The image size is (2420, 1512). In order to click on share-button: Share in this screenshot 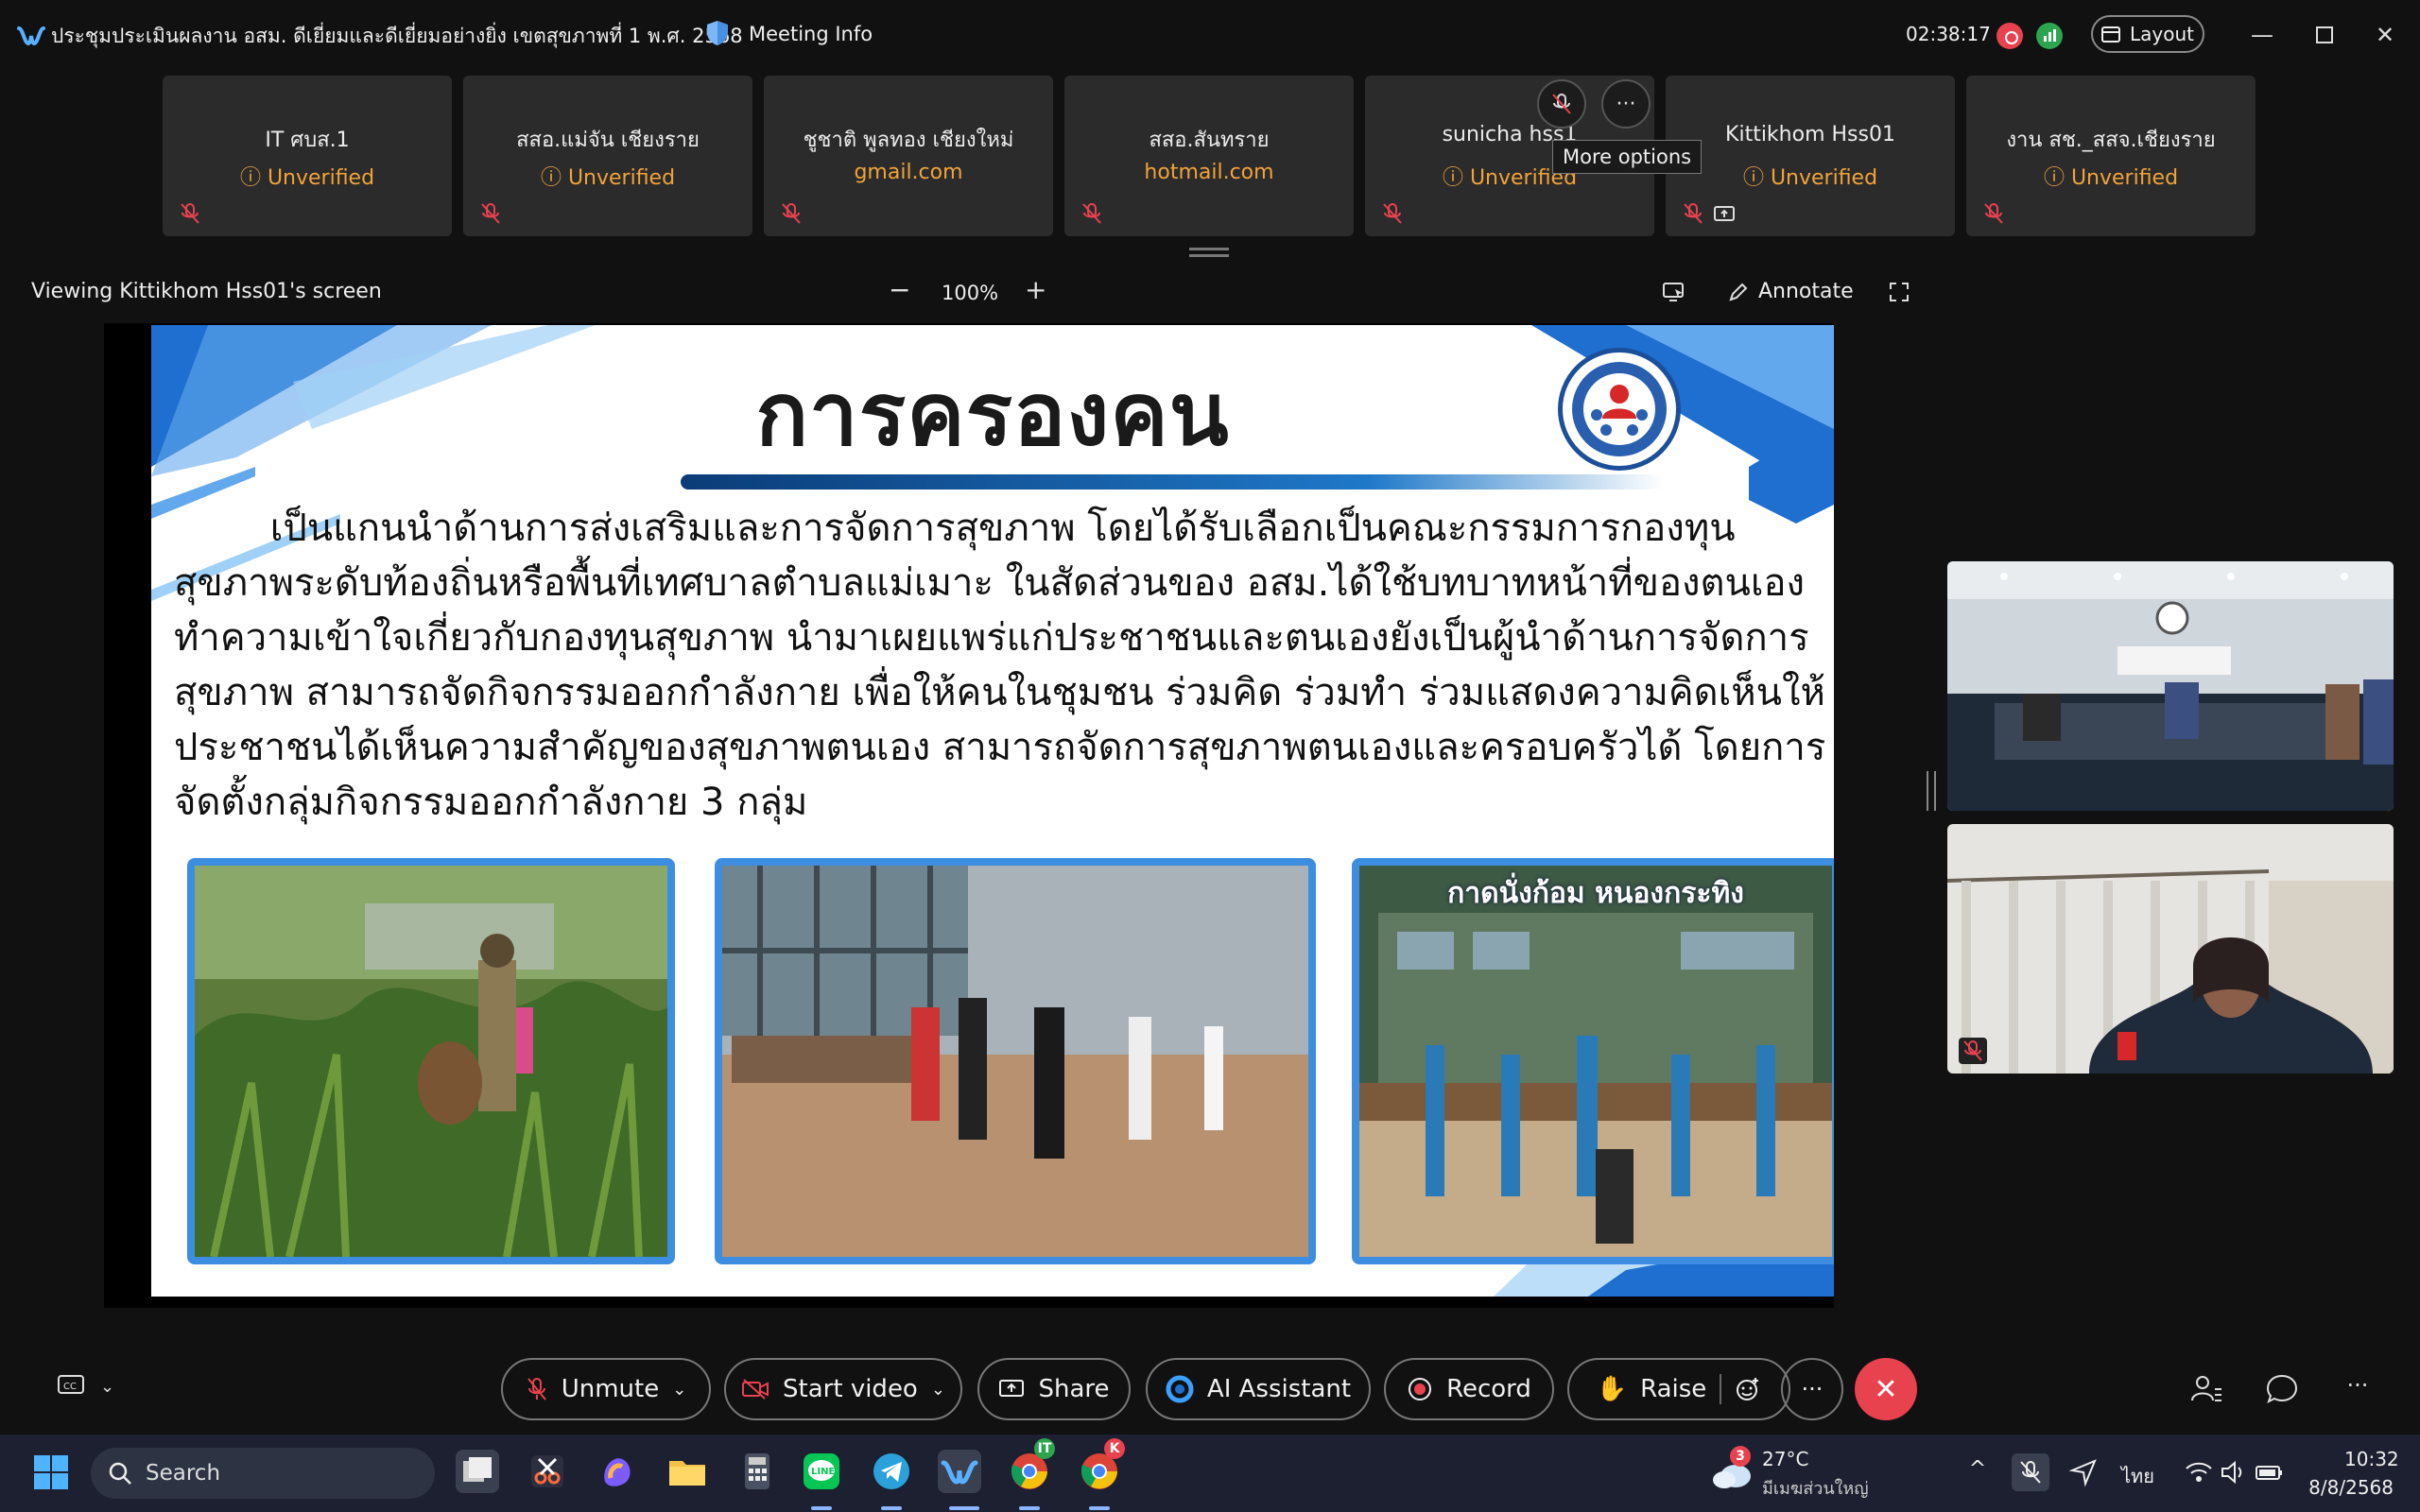, I will do `click(1054, 1389)`.